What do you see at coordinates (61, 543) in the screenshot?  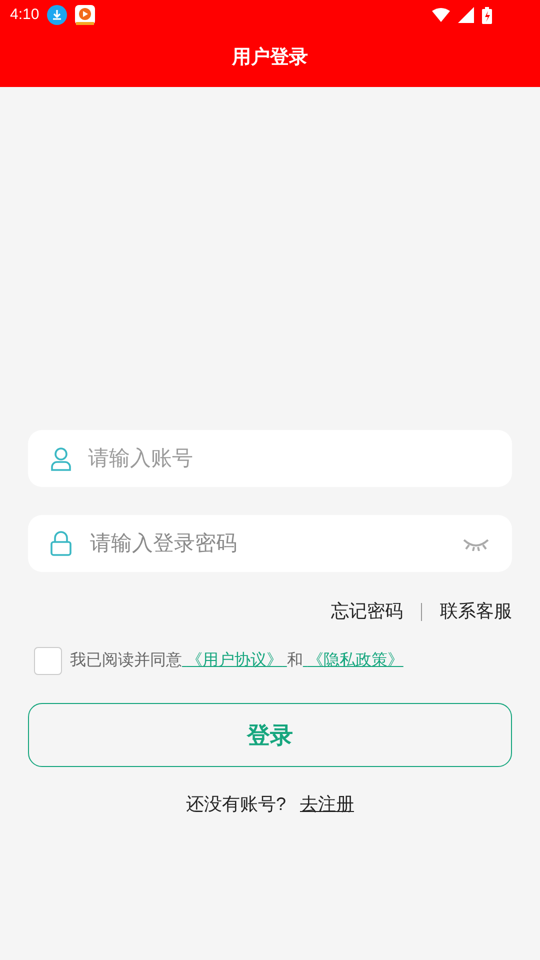 I see `lock-icon` at bounding box center [61, 543].